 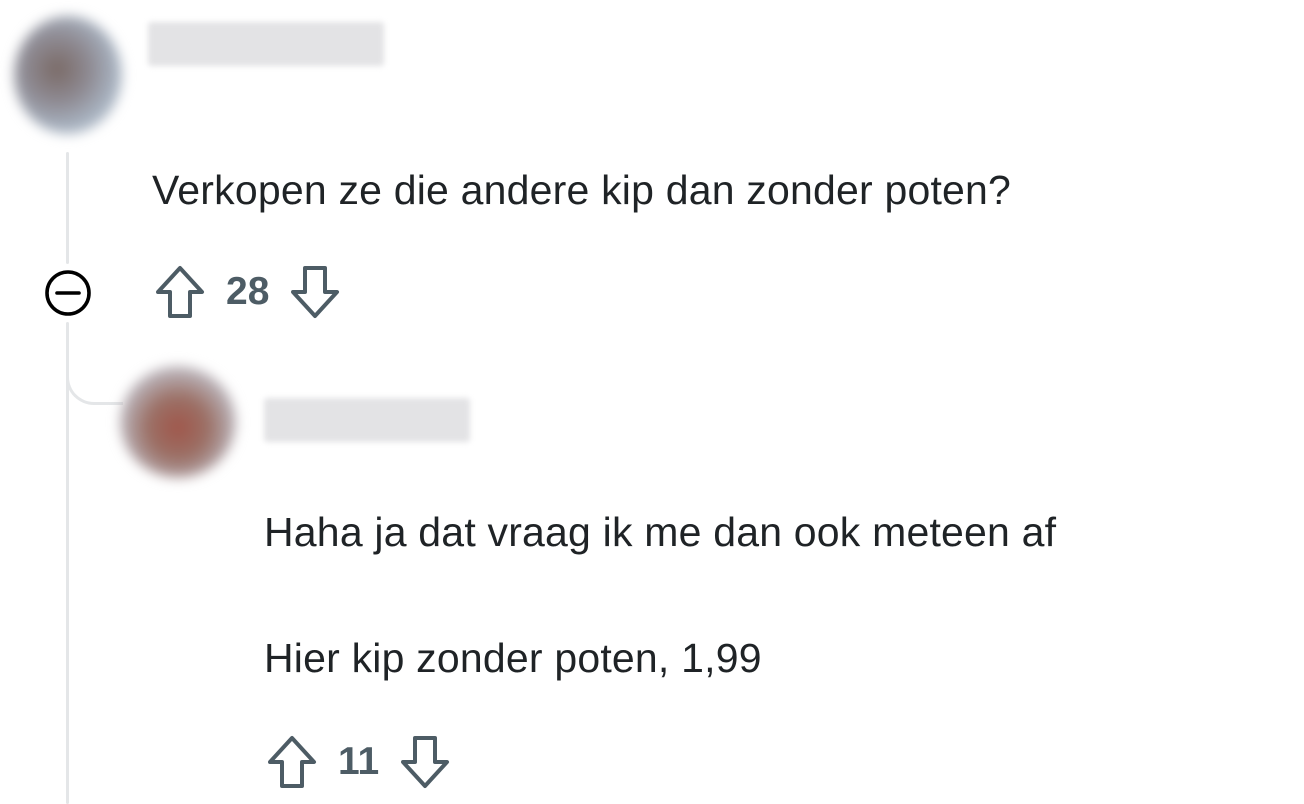 I want to click on vote-count: 28, so click(x=248, y=291).